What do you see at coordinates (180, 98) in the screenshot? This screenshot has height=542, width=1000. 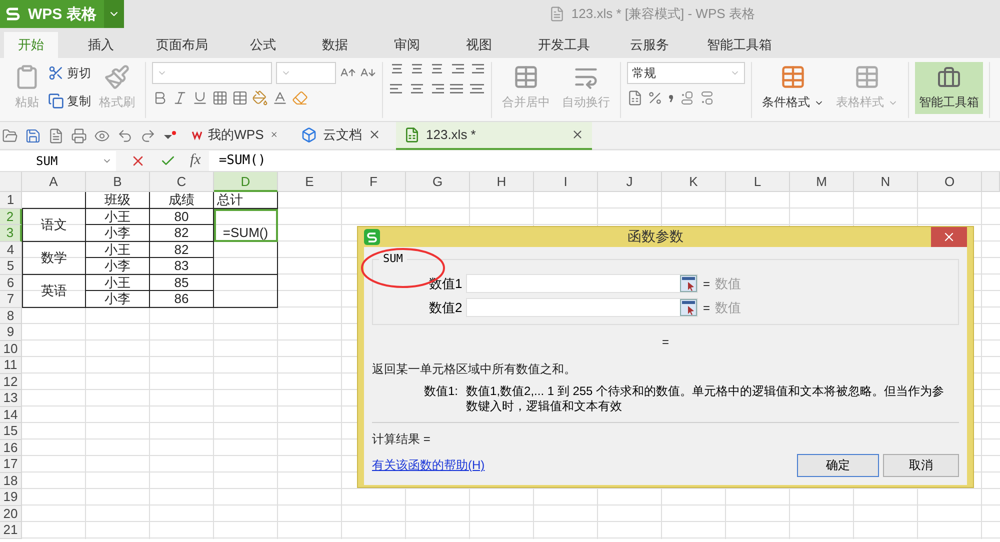 I see `italic-icon` at bounding box center [180, 98].